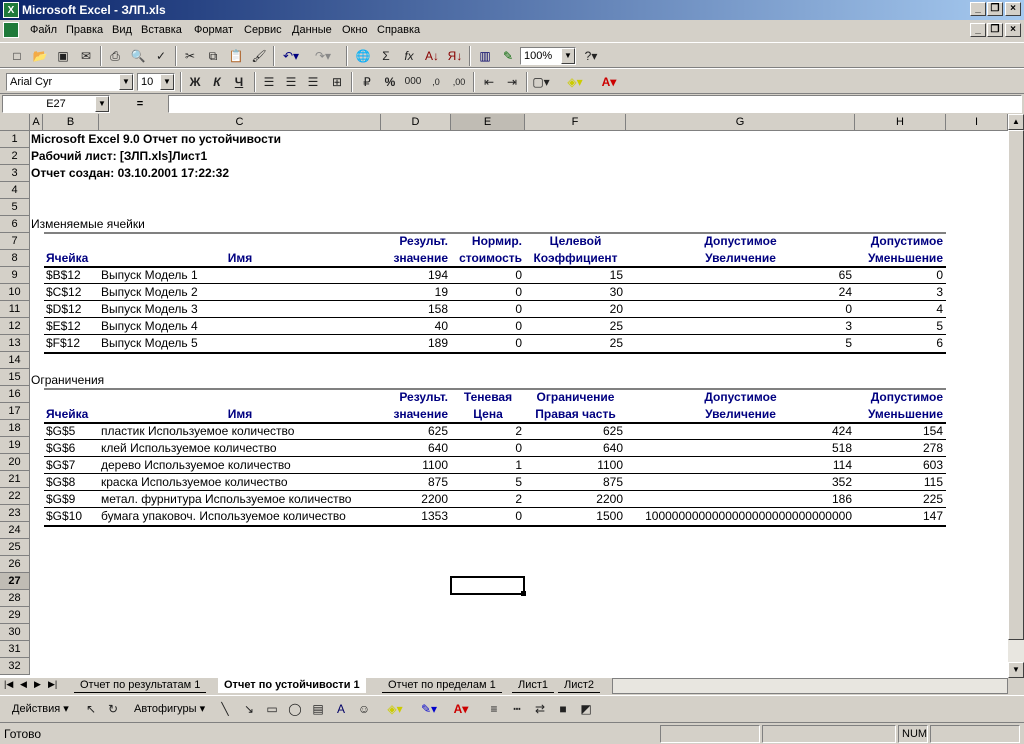 The width and height of the screenshot is (1024, 744). What do you see at coordinates (978, 9) in the screenshot?
I see `minimize-icon: _` at bounding box center [978, 9].